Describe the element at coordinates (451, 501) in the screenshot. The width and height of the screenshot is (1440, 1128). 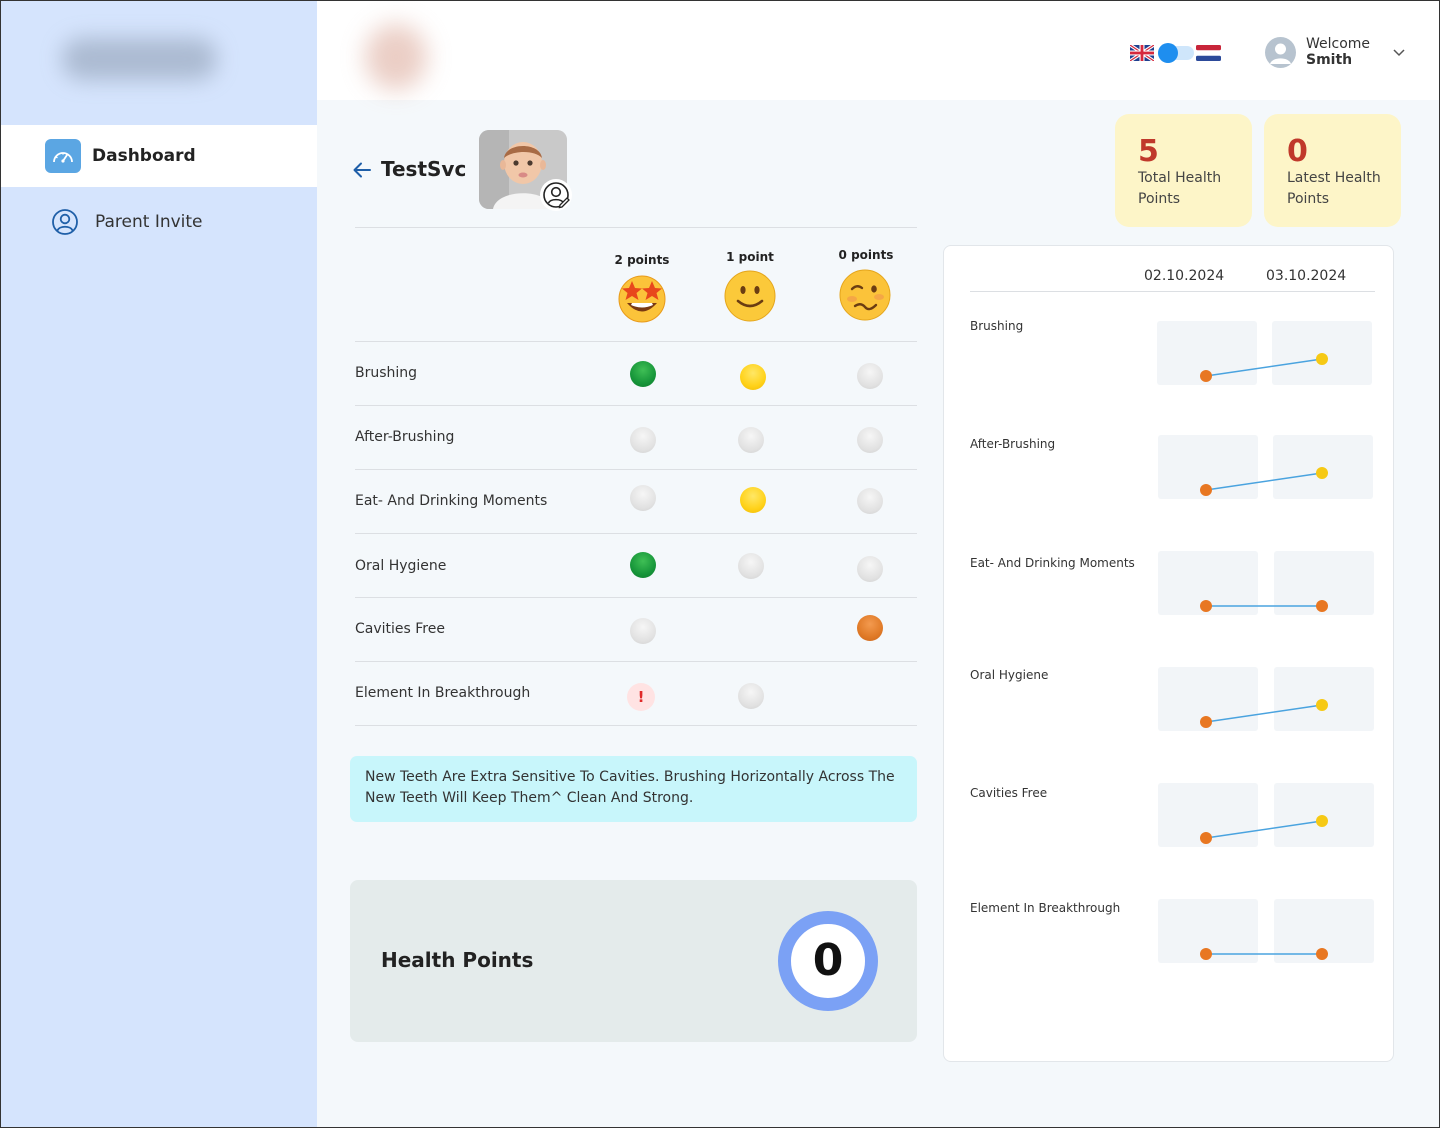
I see `row-label-eat-and-drinking: Eat- And Drinking Moments` at that location.